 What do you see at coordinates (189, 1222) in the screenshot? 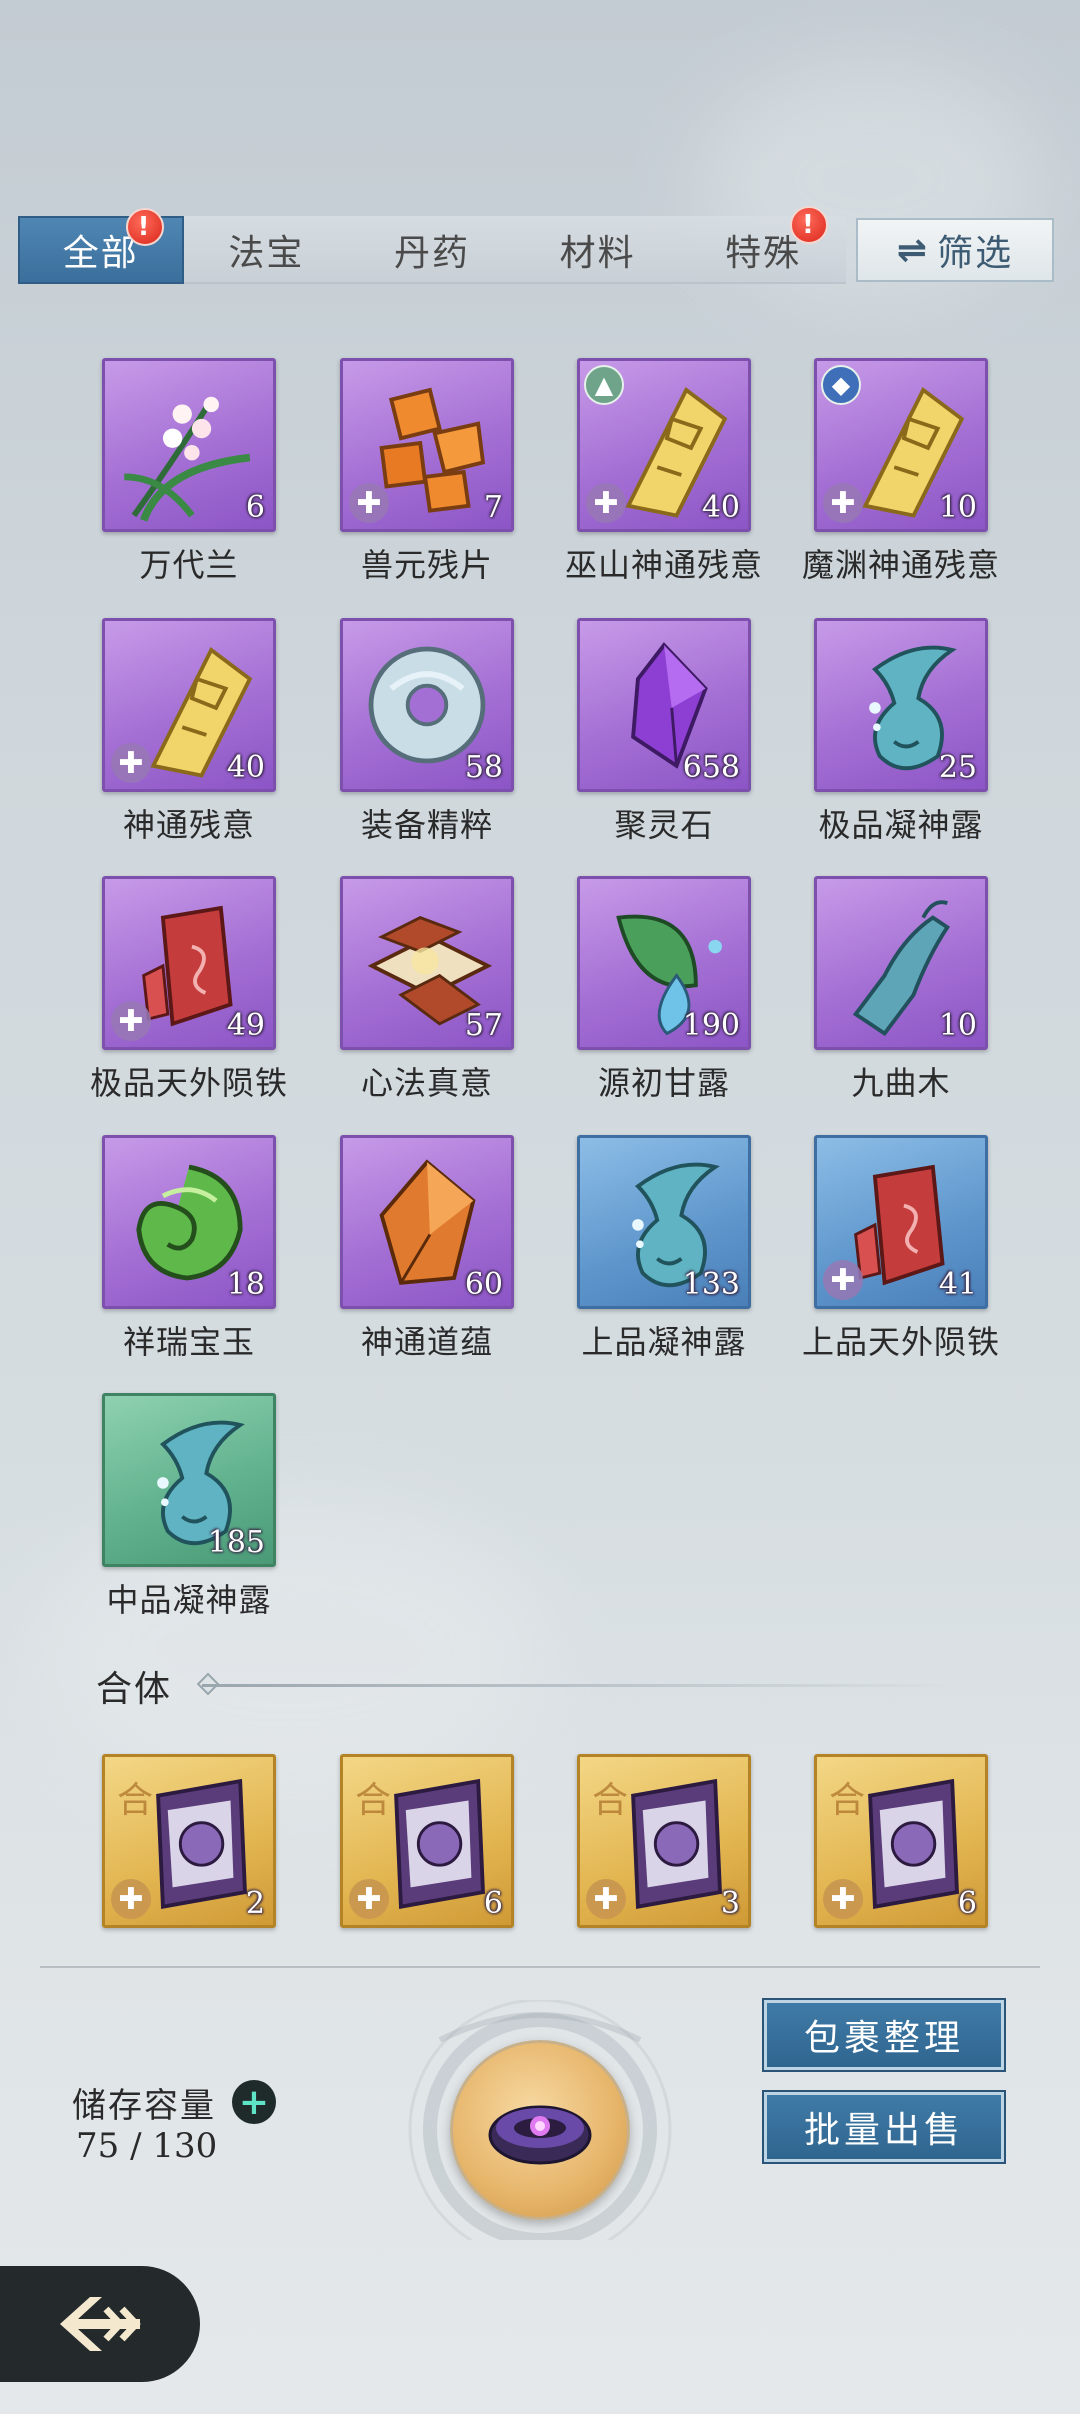
I see `item-icon-frame: 18` at bounding box center [189, 1222].